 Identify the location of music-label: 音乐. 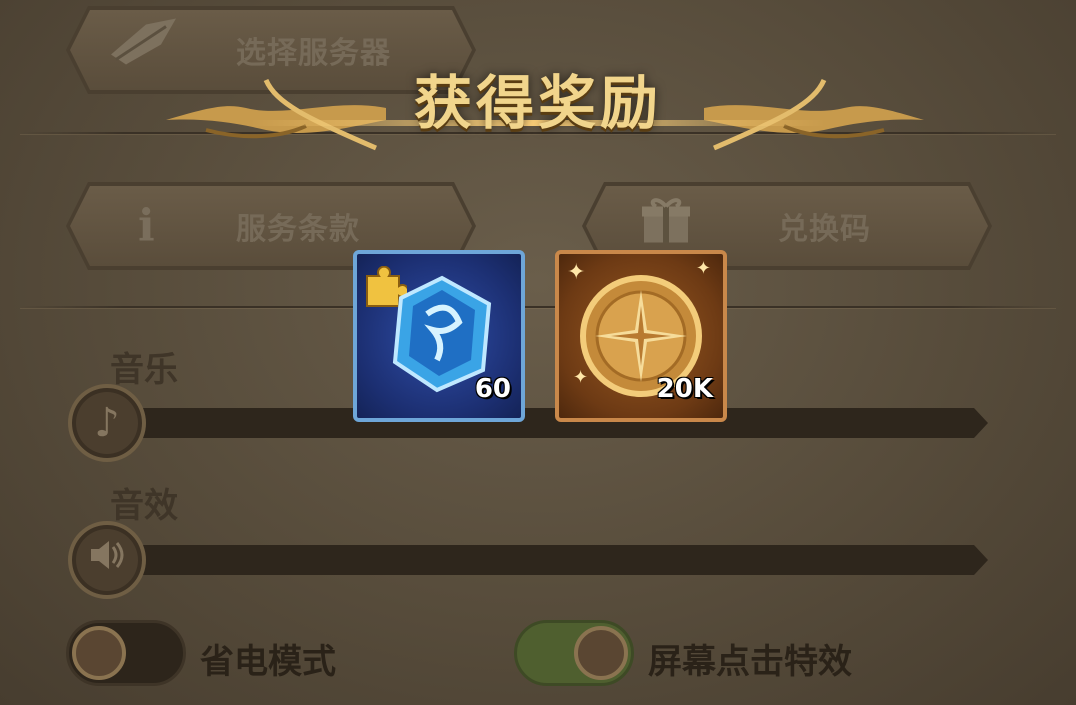
(144, 370).